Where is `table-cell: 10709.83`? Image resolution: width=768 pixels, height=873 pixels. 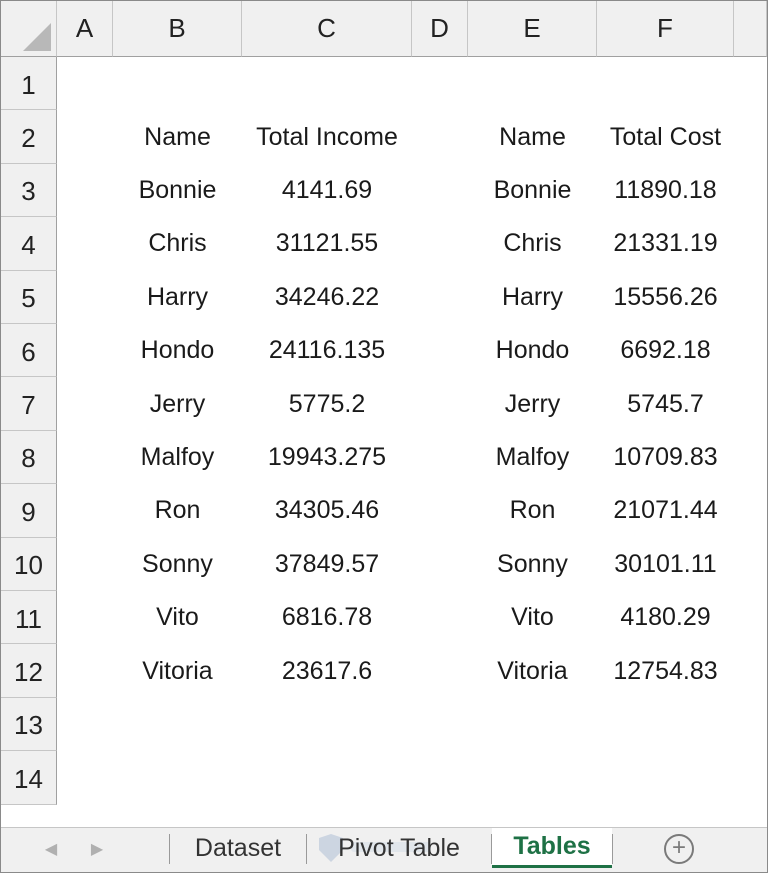
table-cell: 10709.83 is located at coordinates (665, 457).